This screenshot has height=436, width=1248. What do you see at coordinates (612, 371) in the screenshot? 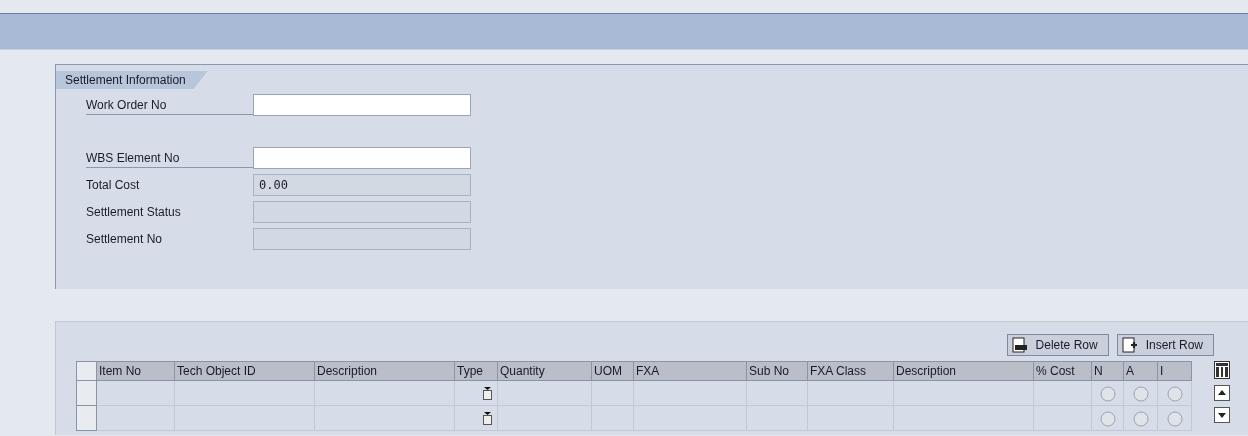
I see `column-header: UOM` at bounding box center [612, 371].